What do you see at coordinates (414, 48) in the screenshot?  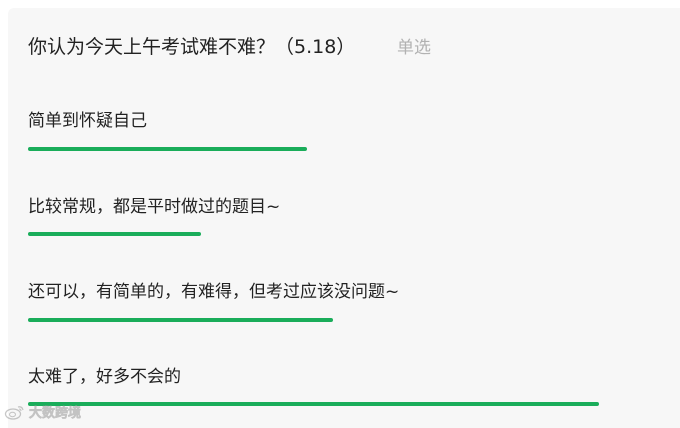 I see `question-type-badge: 单选` at bounding box center [414, 48].